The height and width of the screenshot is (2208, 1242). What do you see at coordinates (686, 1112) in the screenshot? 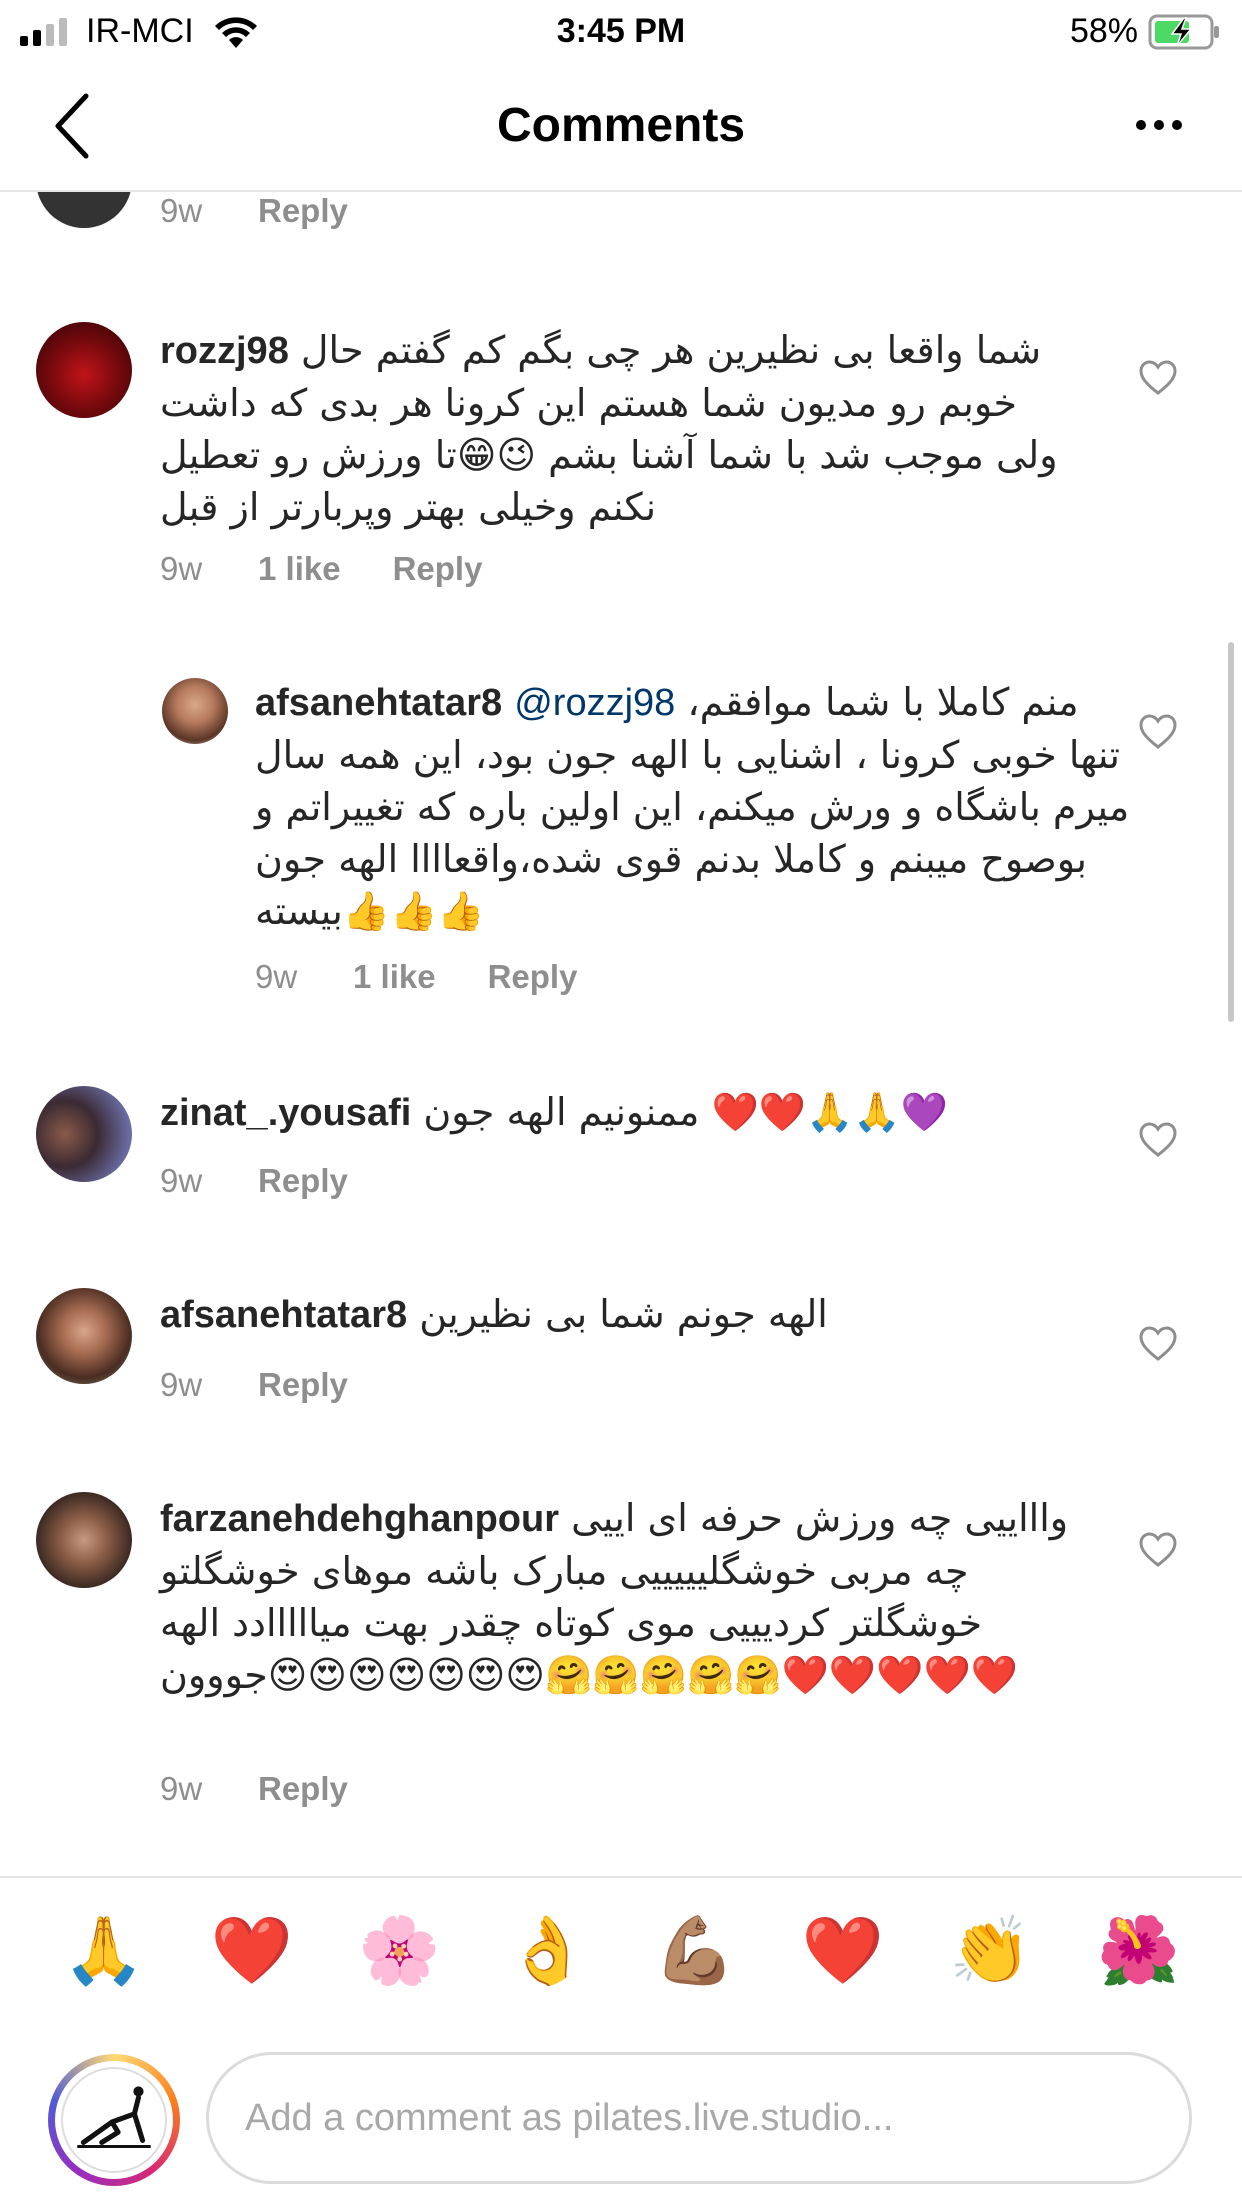
I see `comment-body: ممنونیم الهه جون ❤️❤️🙏🙏💜` at bounding box center [686, 1112].